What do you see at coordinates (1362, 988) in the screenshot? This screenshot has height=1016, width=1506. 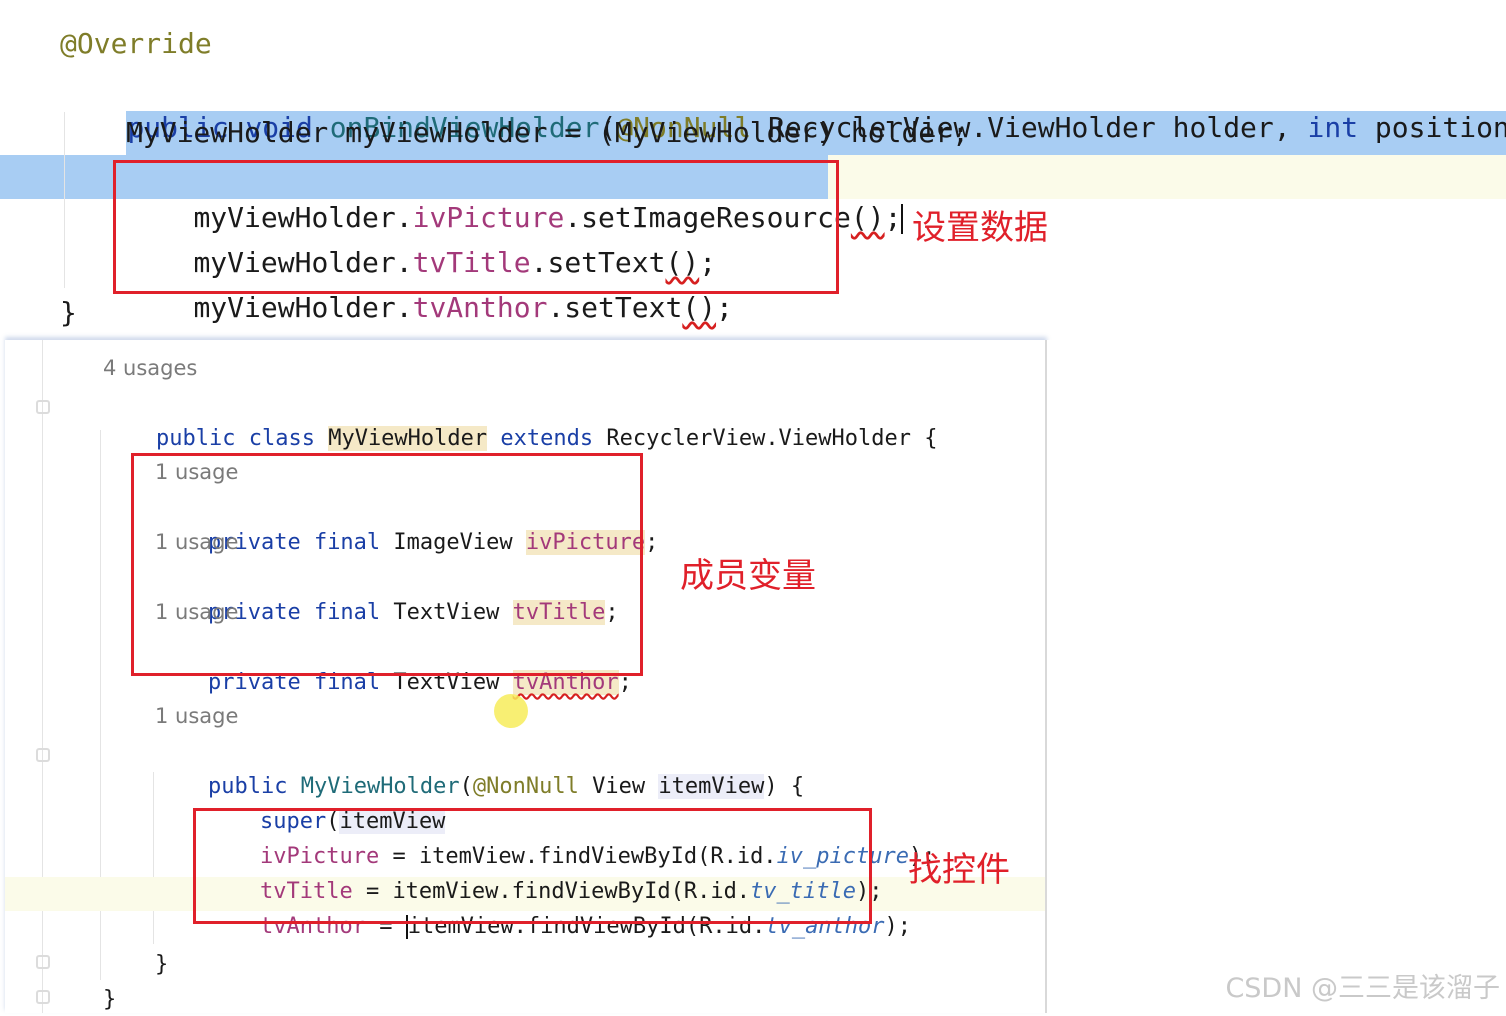 I see `watermark: CSDN @三三是该溜子` at bounding box center [1362, 988].